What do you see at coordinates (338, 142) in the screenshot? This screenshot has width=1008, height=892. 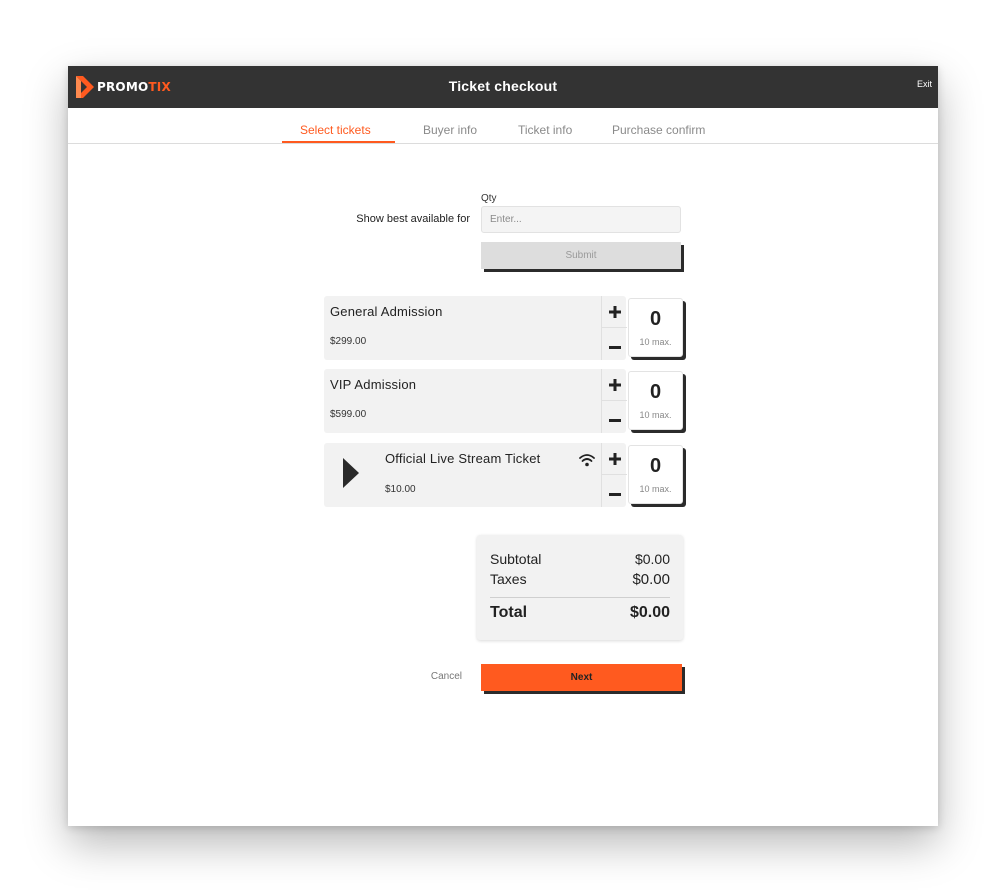 I see `active-step-indicator` at bounding box center [338, 142].